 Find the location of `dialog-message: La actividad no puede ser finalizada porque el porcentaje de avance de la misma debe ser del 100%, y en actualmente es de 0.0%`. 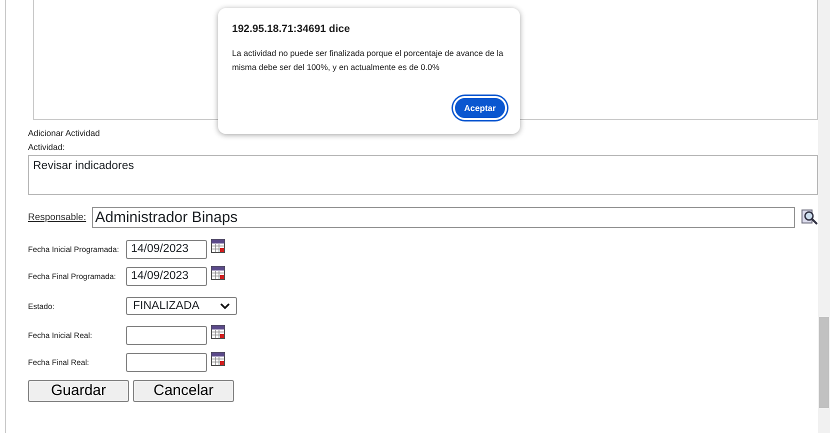

dialog-message: La actividad no puede ser finalizada porque el porcentaje de avance de la misma debe ser del 100%, y en actualmente es de 0.0% is located at coordinates (368, 60).